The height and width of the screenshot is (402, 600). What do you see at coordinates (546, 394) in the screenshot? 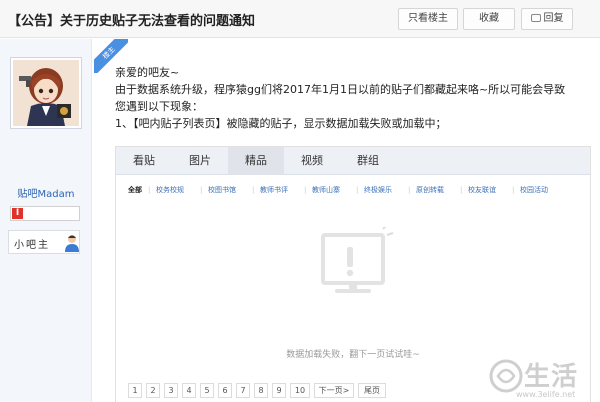
I see `watermark-url: www.3elife.net` at bounding box center [546, 394].